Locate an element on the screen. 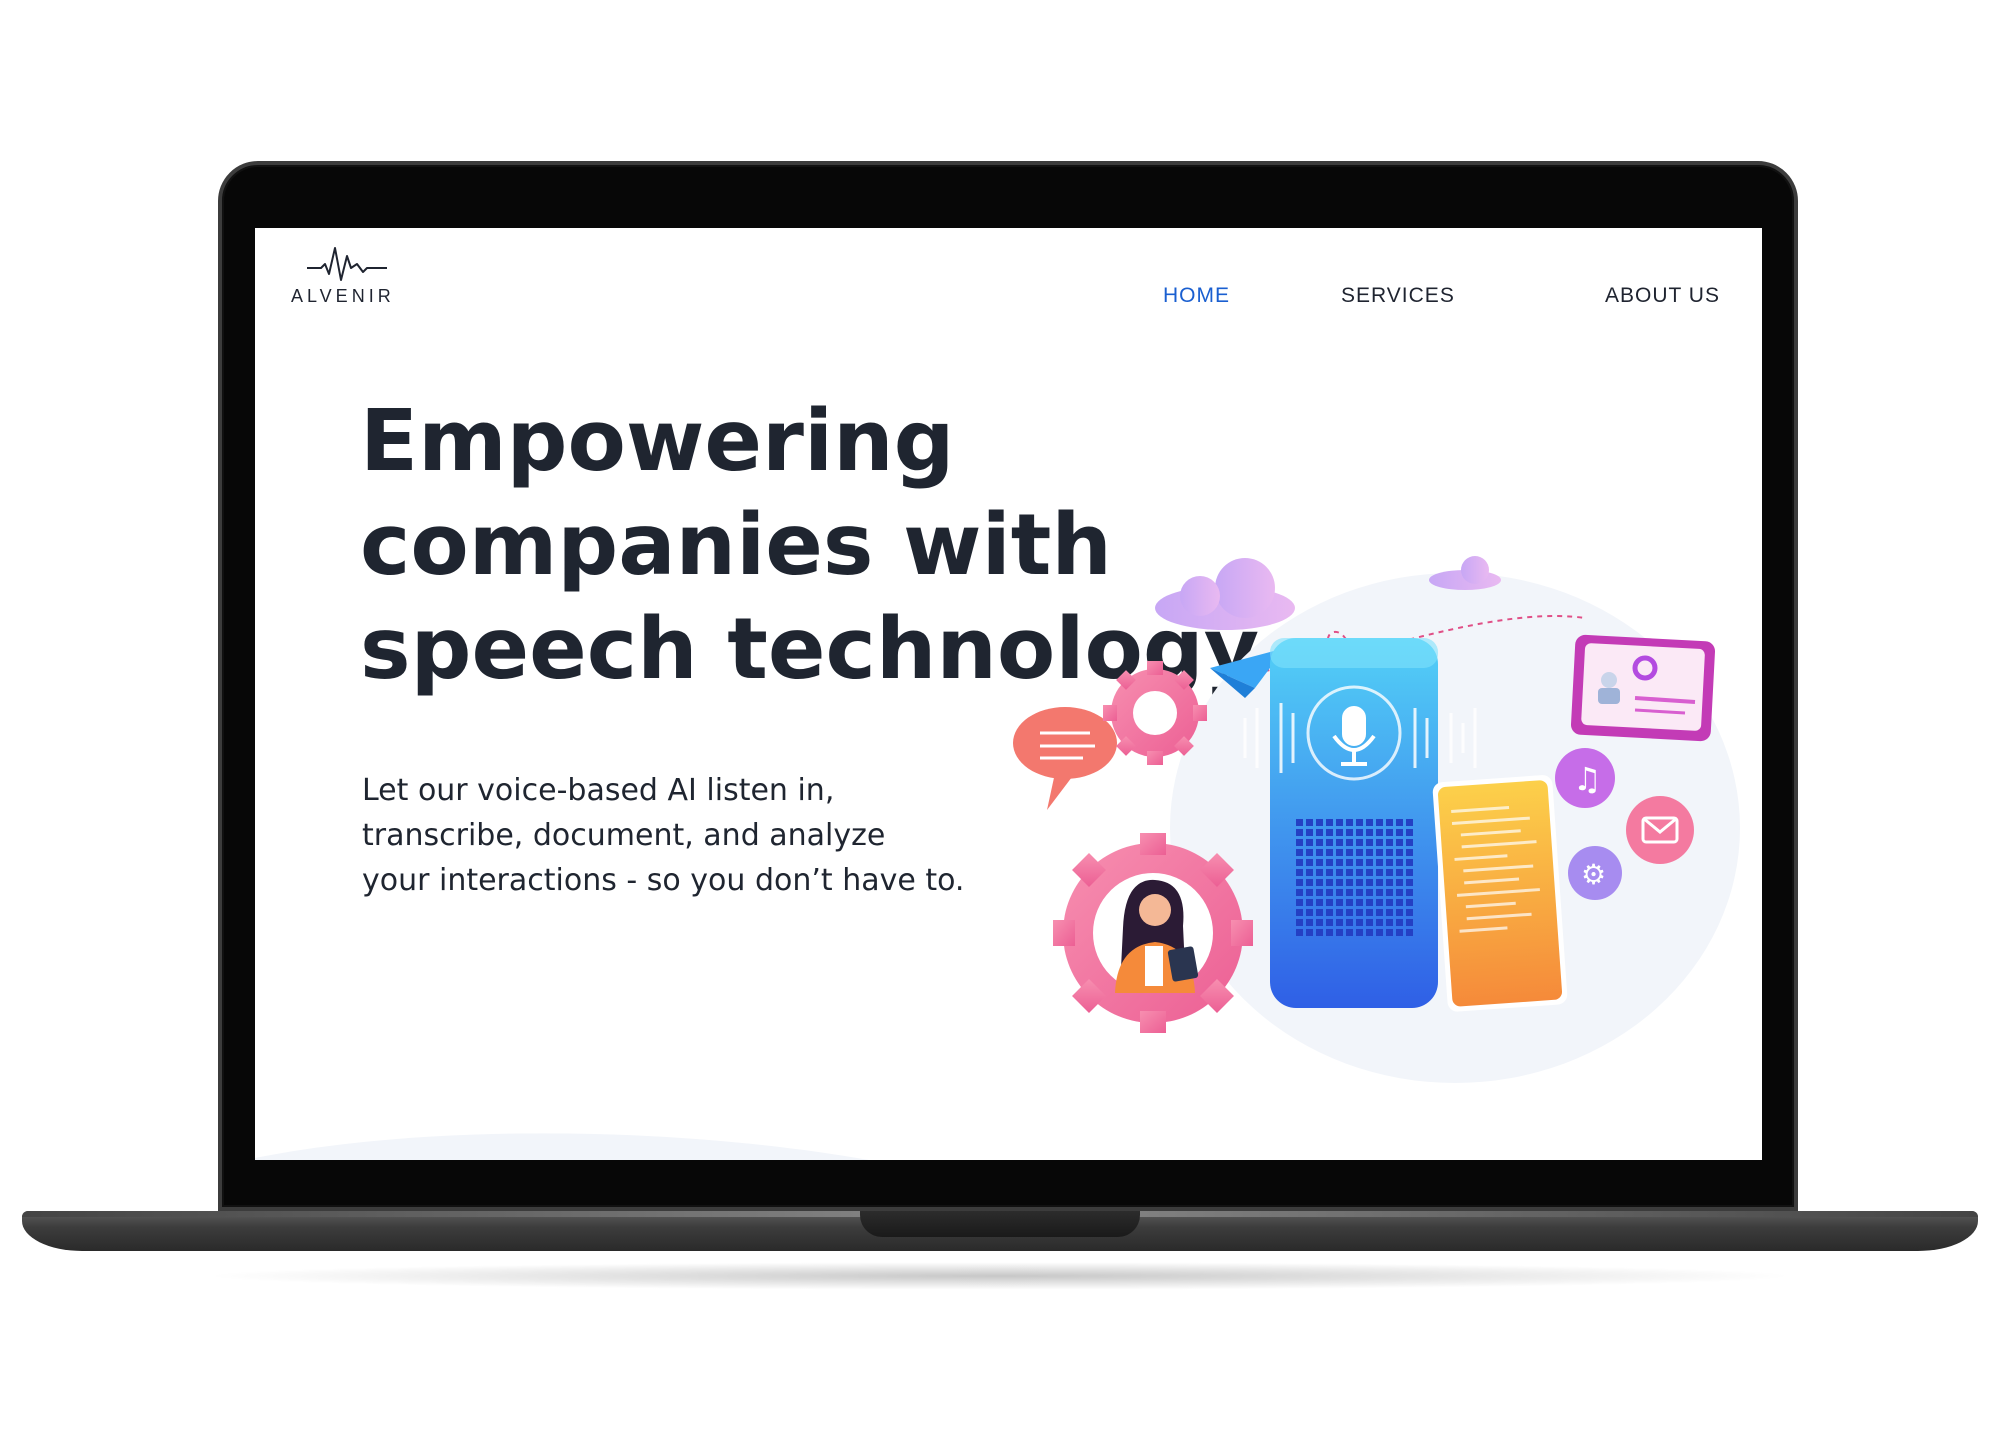 This screenshot has height=1437, width=2000. hero-subtitle-line: Let our voice-based AI listen in, is located at coordinates (598, 790).